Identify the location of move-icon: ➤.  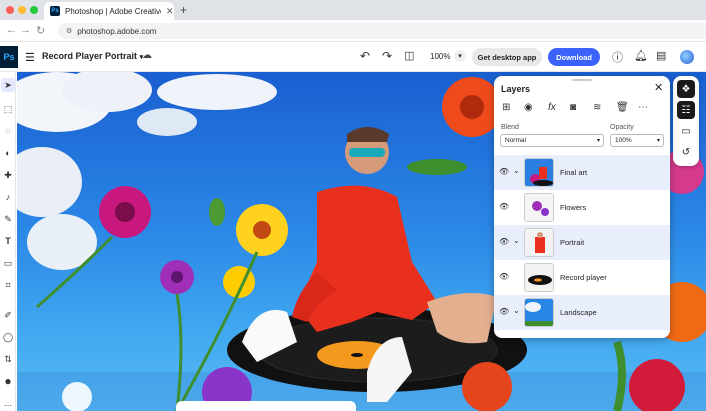
(8, 85).